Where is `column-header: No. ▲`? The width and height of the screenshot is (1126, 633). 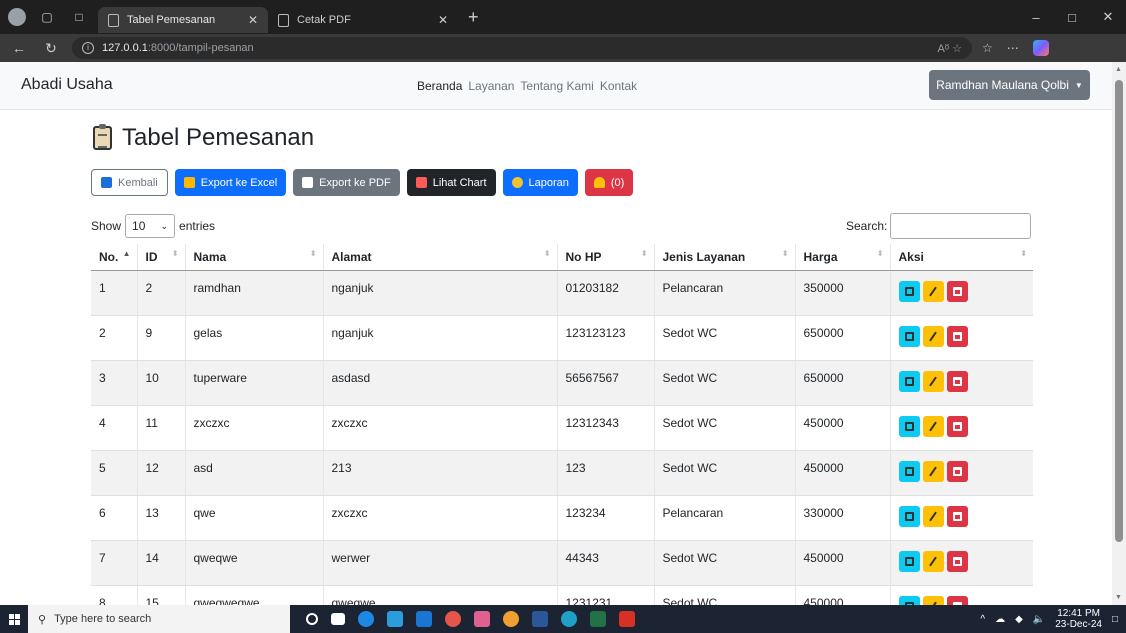 column-header: No. ▲ is located at coordinates (114, 257).